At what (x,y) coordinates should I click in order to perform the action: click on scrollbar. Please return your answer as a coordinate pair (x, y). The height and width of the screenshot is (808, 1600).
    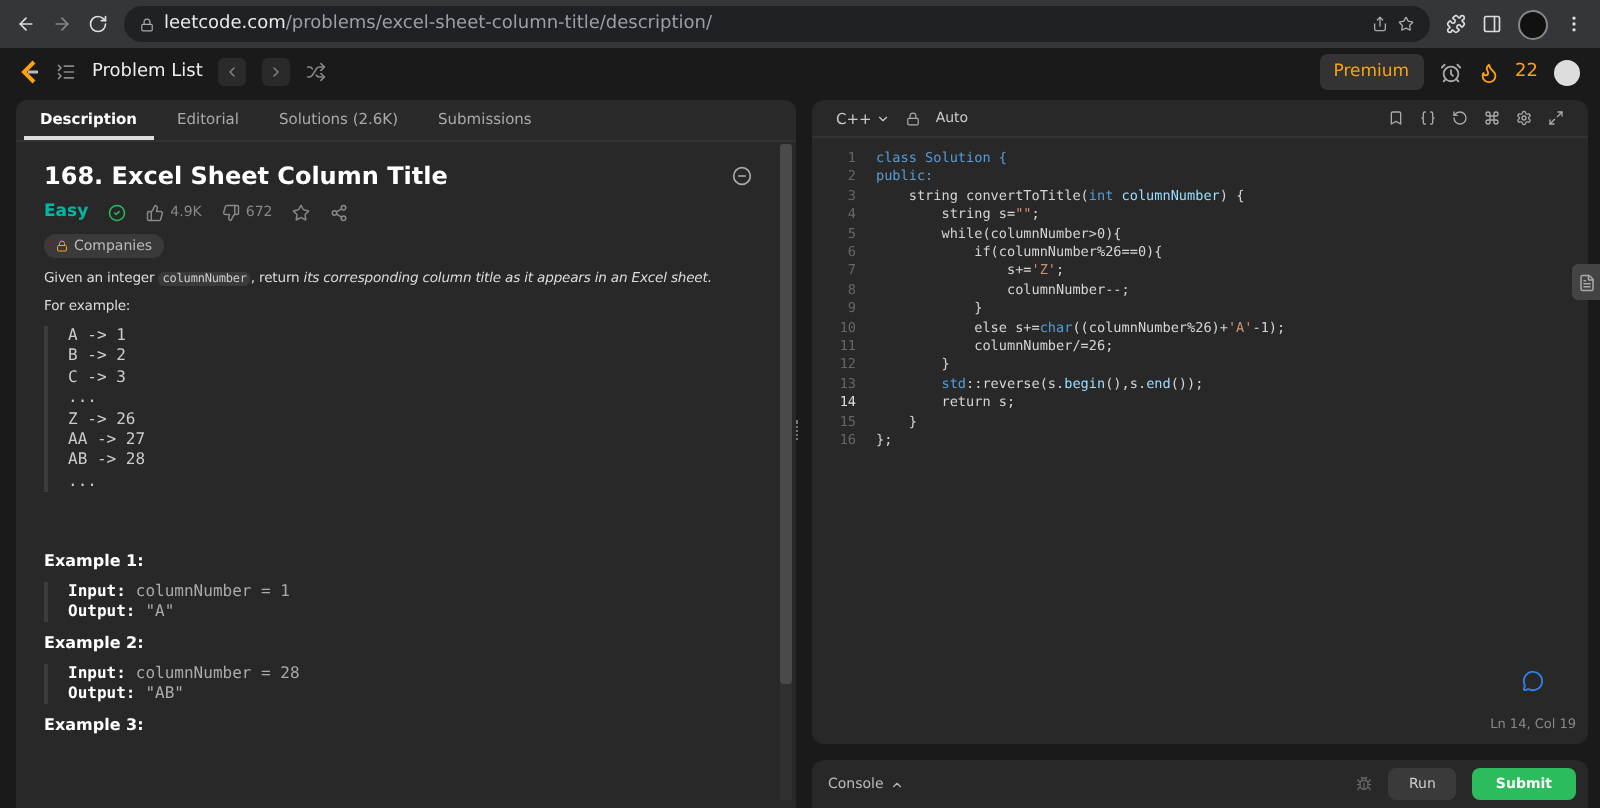
    Looking at the image, I should click on (786, 472).